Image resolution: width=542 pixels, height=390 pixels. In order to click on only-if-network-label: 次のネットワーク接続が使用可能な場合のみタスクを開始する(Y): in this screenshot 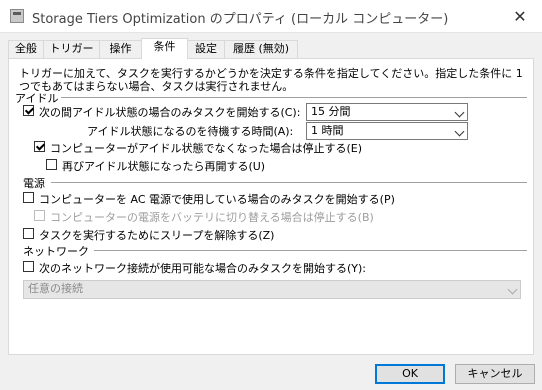, I will do `click(202, 268)`.